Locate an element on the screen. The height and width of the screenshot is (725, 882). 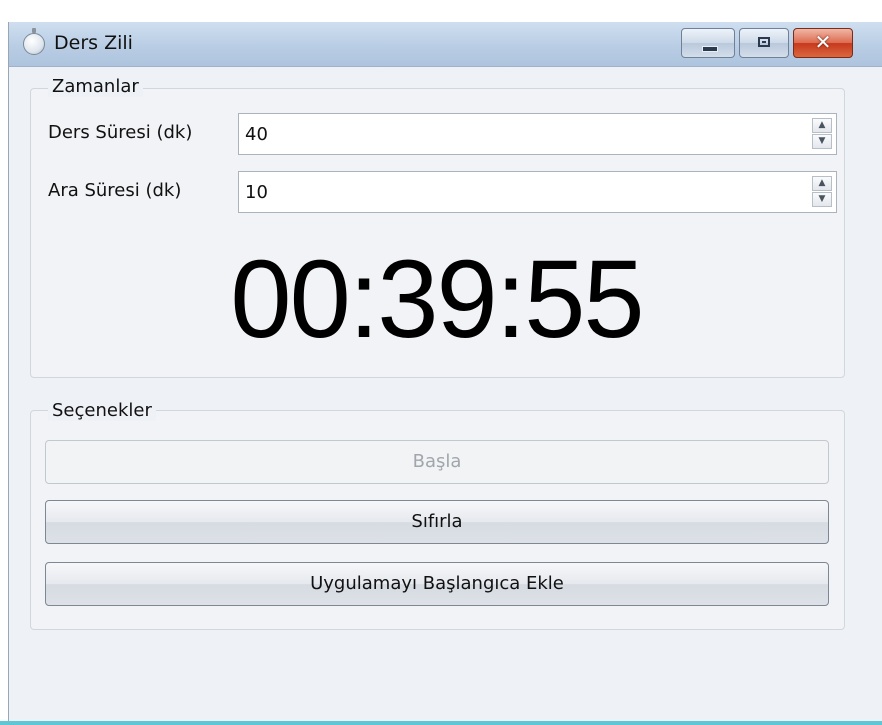
ara-suresi-label: Ara Süresi (dk) is located at coordinates (115, 190).